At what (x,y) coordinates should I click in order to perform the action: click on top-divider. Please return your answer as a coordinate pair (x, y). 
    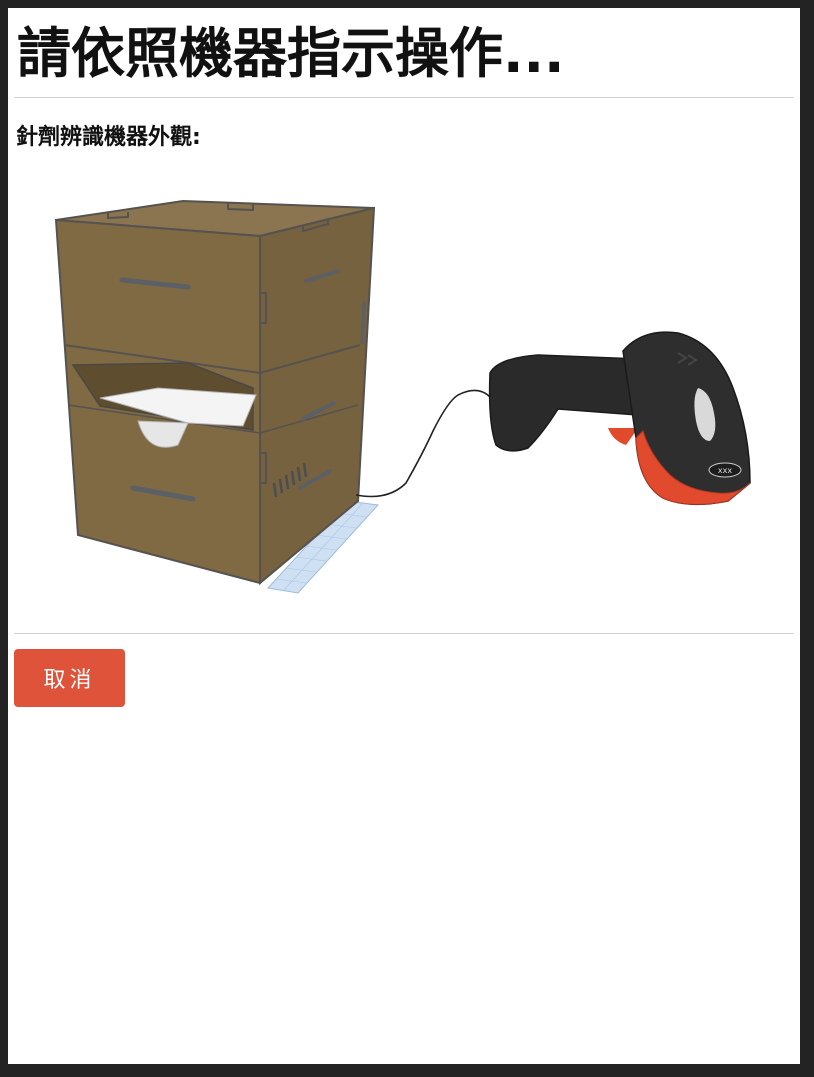
    Looking at the image, I should click on (404, 97).